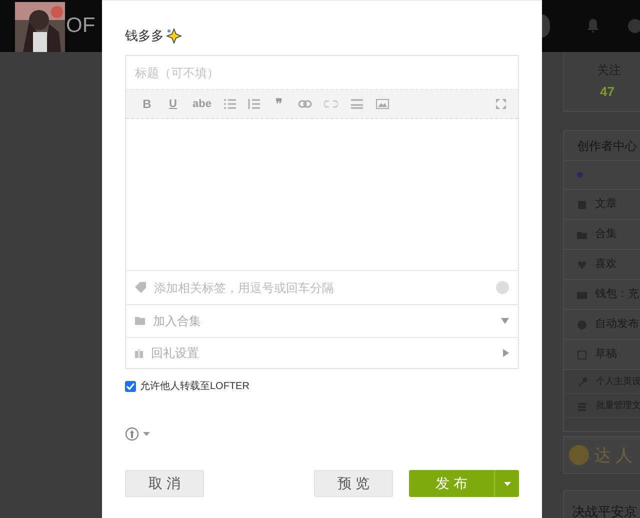  I want to click on link-icon, so click(305, 104).